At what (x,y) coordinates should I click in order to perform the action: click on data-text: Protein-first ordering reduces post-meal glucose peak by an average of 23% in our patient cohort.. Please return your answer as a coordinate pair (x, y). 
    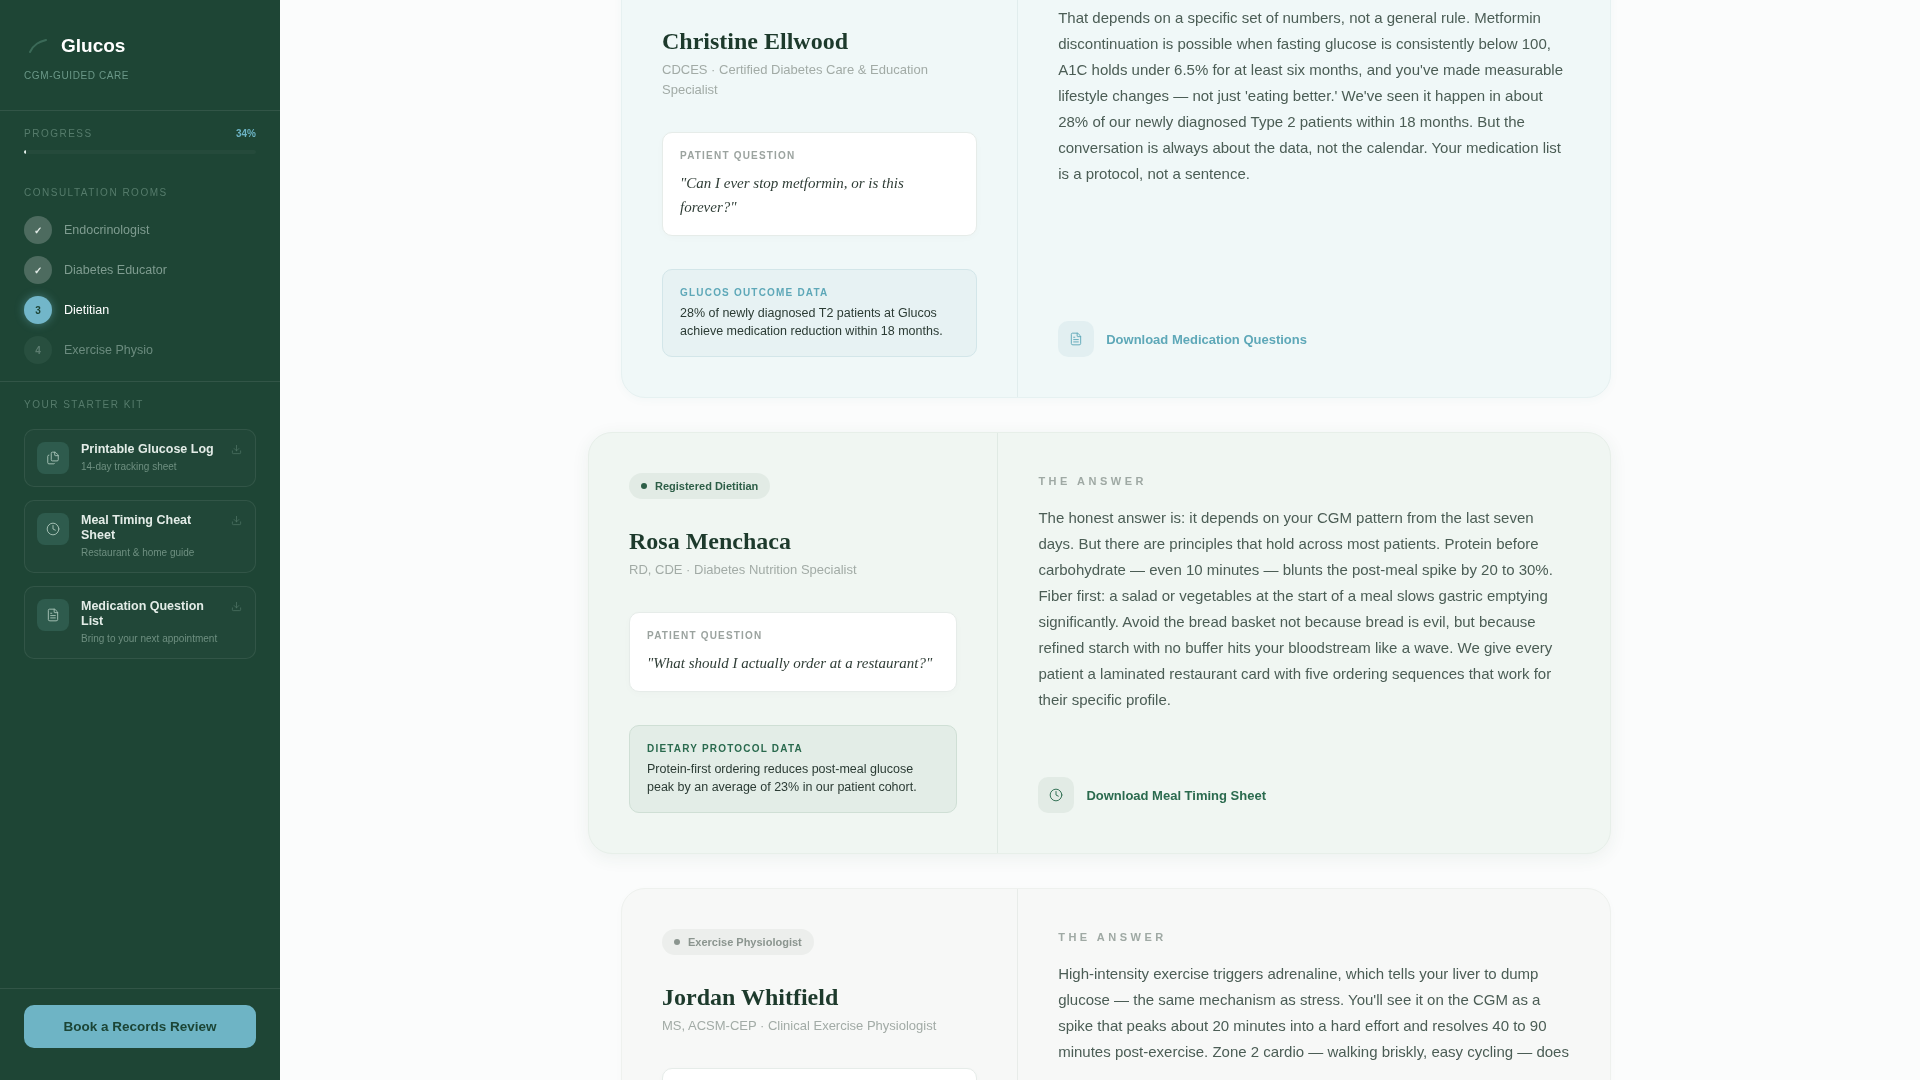
    Looking at the image, I should click on (782, 778).